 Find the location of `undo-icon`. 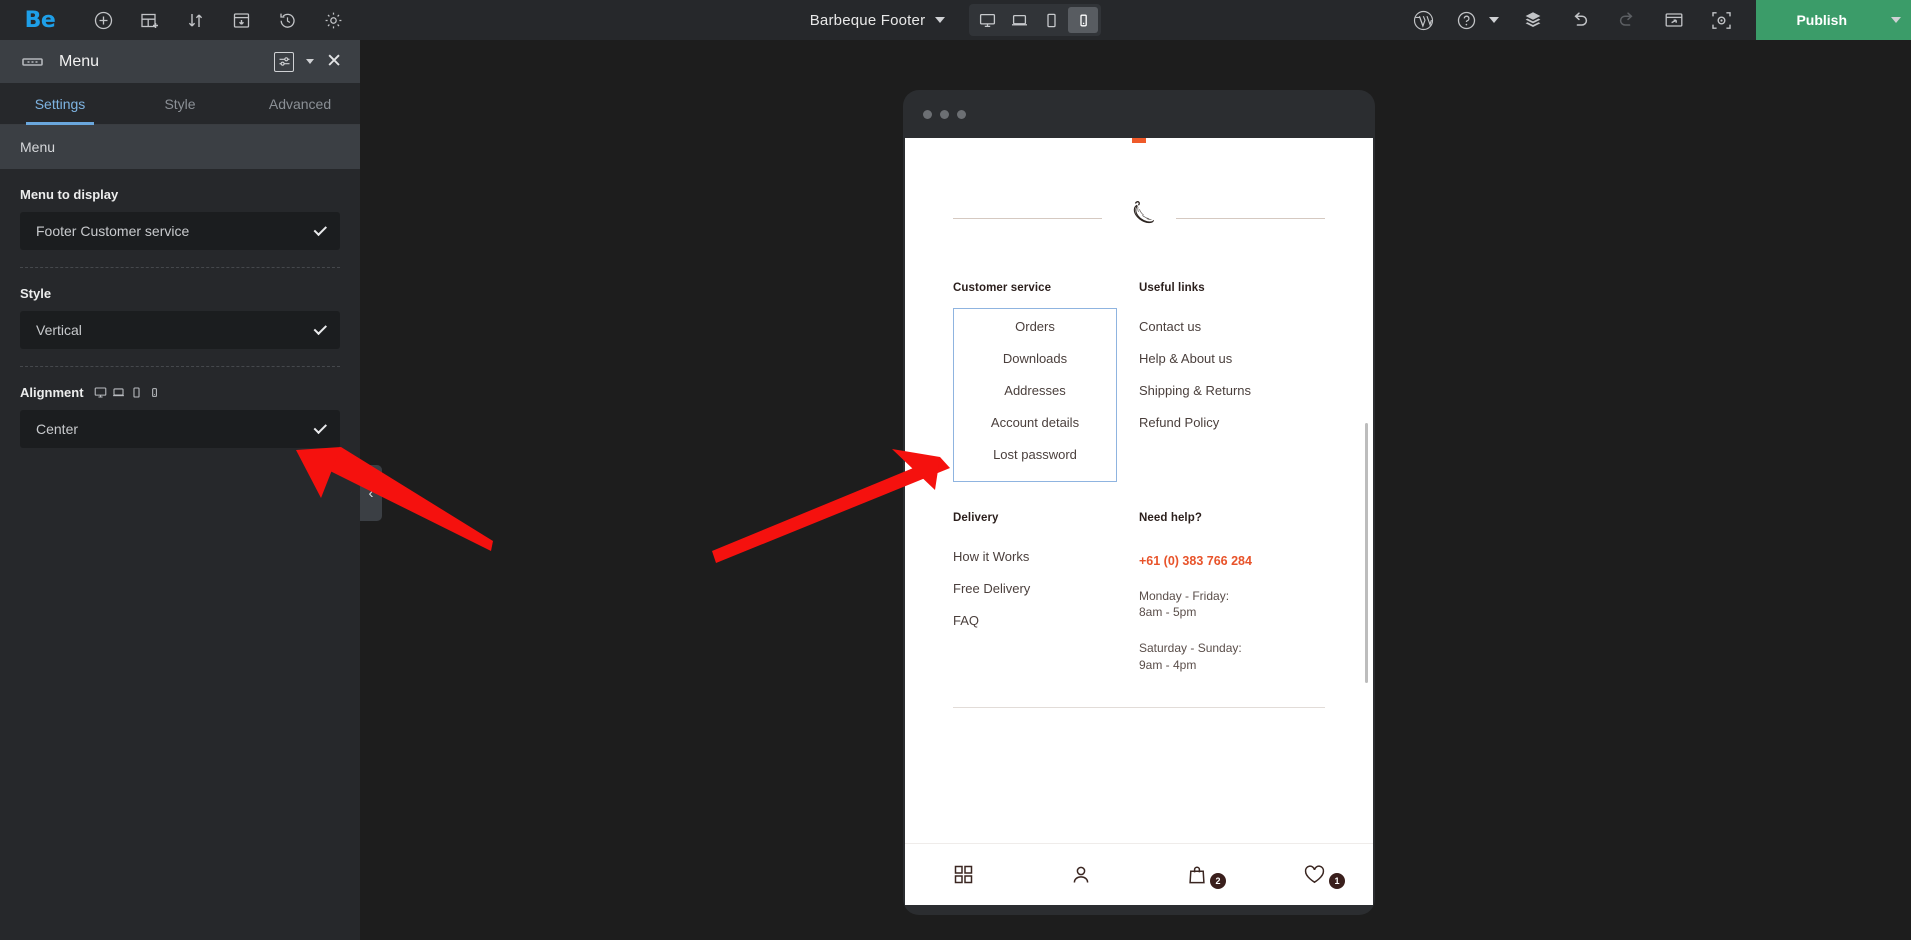

undo-icon is located at coordinates (1580, 20).